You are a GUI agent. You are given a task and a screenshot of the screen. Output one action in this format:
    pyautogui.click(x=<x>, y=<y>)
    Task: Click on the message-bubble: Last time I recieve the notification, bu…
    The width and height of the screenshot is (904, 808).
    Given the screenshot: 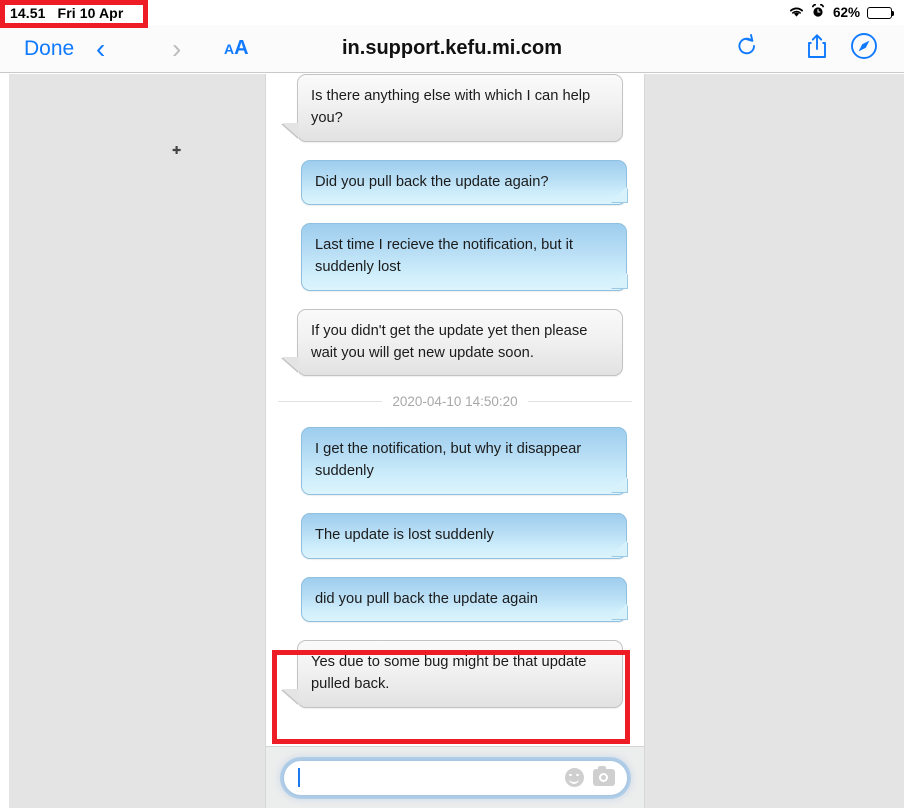 What is the action you would take?
    pyautogui.click(x=464, y=257)
    